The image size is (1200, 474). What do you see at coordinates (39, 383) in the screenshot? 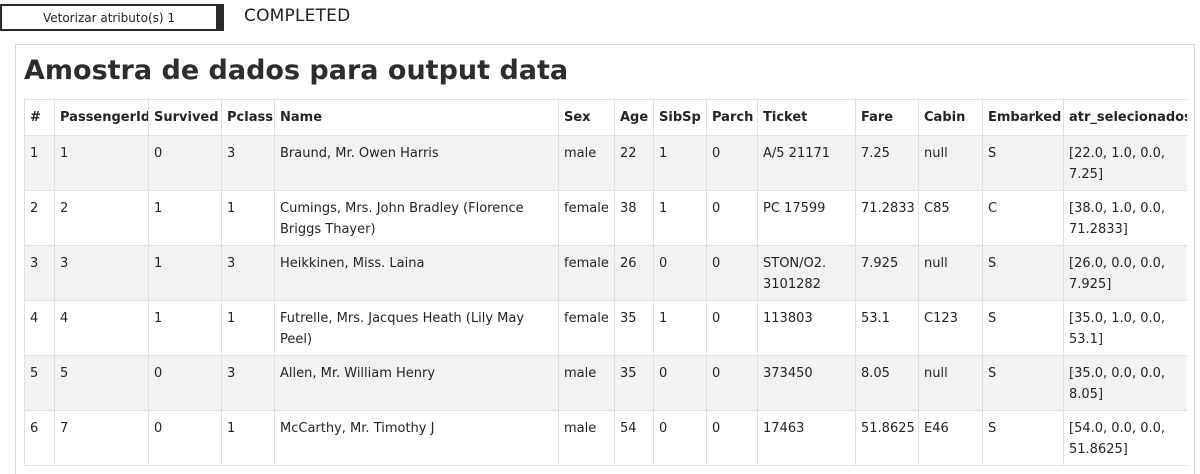
I see `cell-row-index: 5` at bounding box center [39, 383].